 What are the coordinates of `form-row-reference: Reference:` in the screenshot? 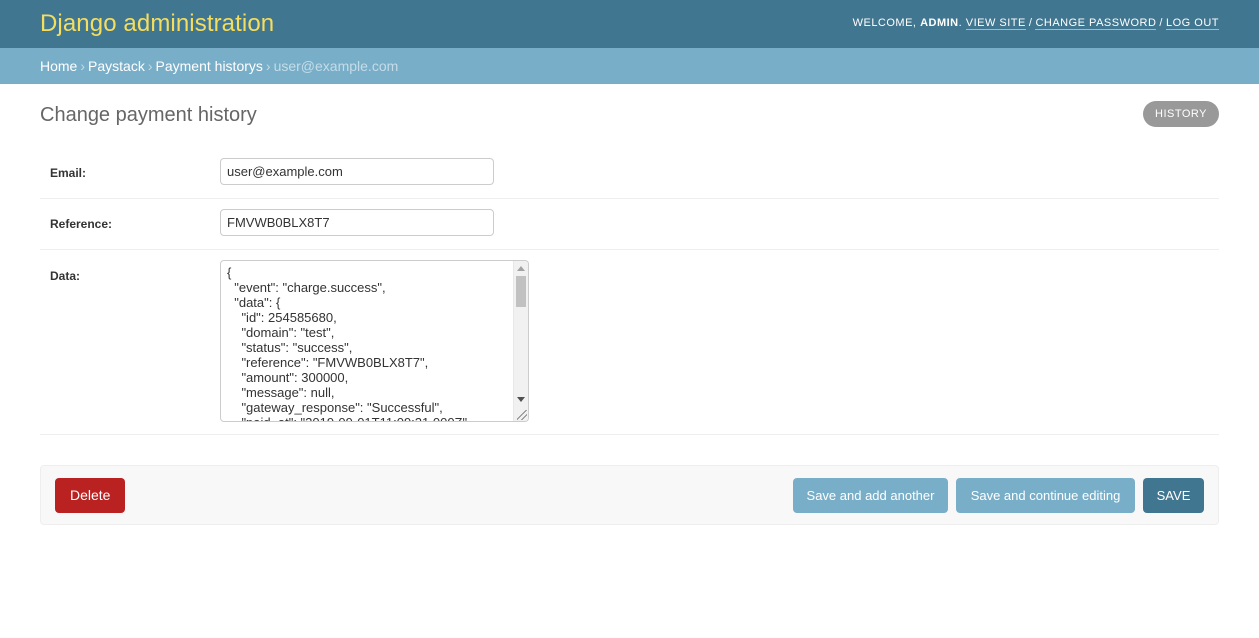 It's located at (629, 224).